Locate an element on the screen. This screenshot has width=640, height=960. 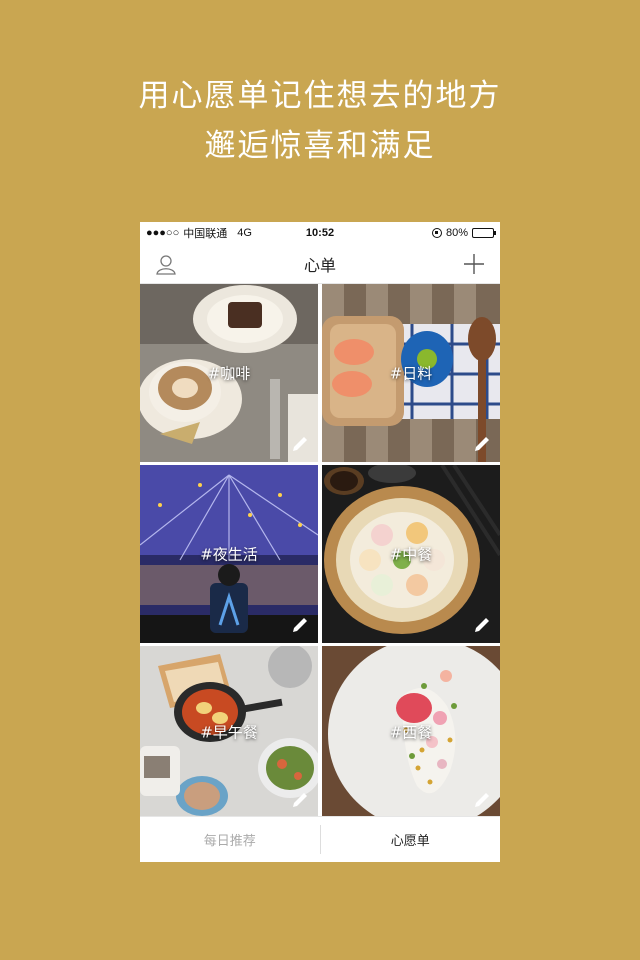
tile-label: #西餐 is located at coordinates (411, 732).